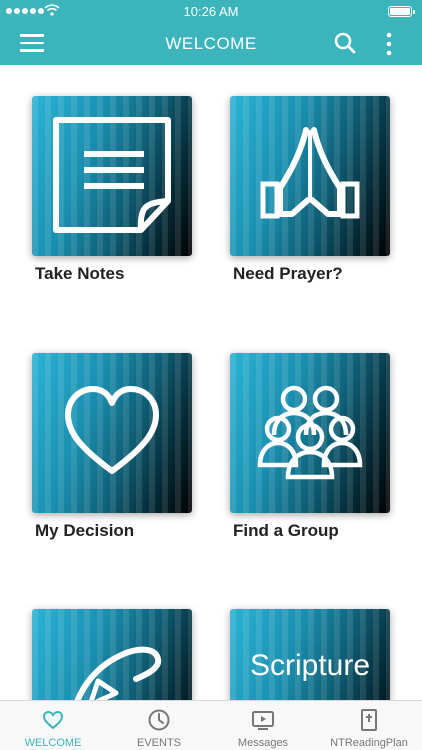 The image size is (422, 750). Describe the element at coordinates (159, 720) in the screenshot. I see `clock-icon` at that location.